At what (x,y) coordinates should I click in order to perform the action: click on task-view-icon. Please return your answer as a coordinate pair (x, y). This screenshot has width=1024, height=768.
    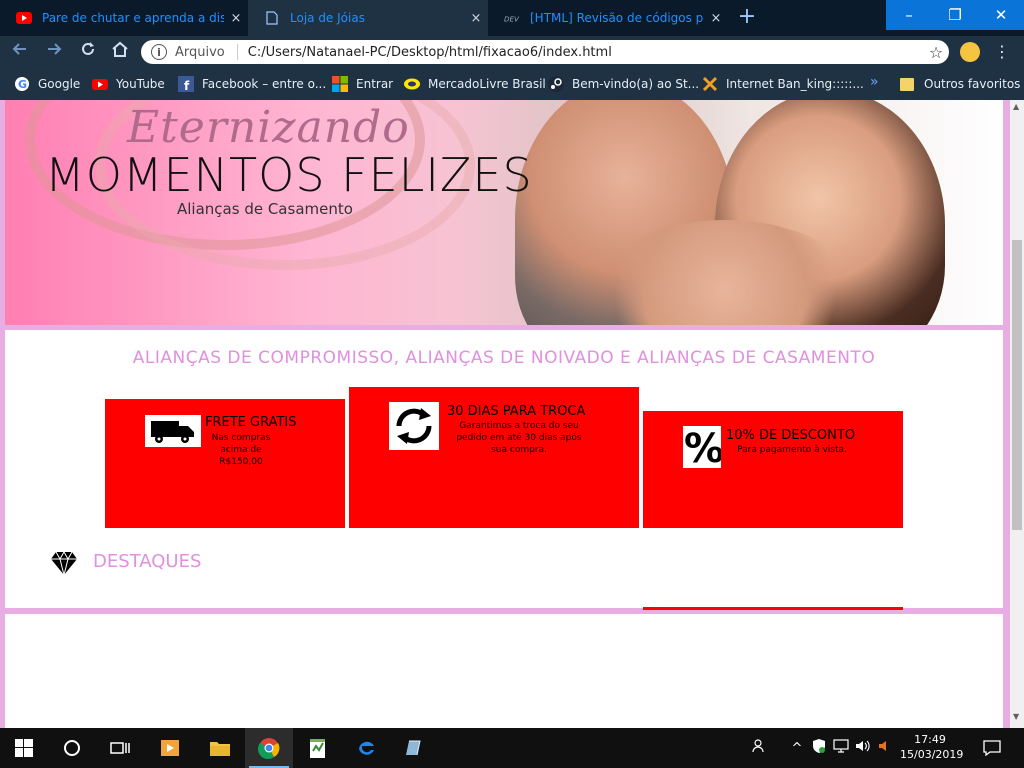
    Looking at the image, I should click on (120, 748).